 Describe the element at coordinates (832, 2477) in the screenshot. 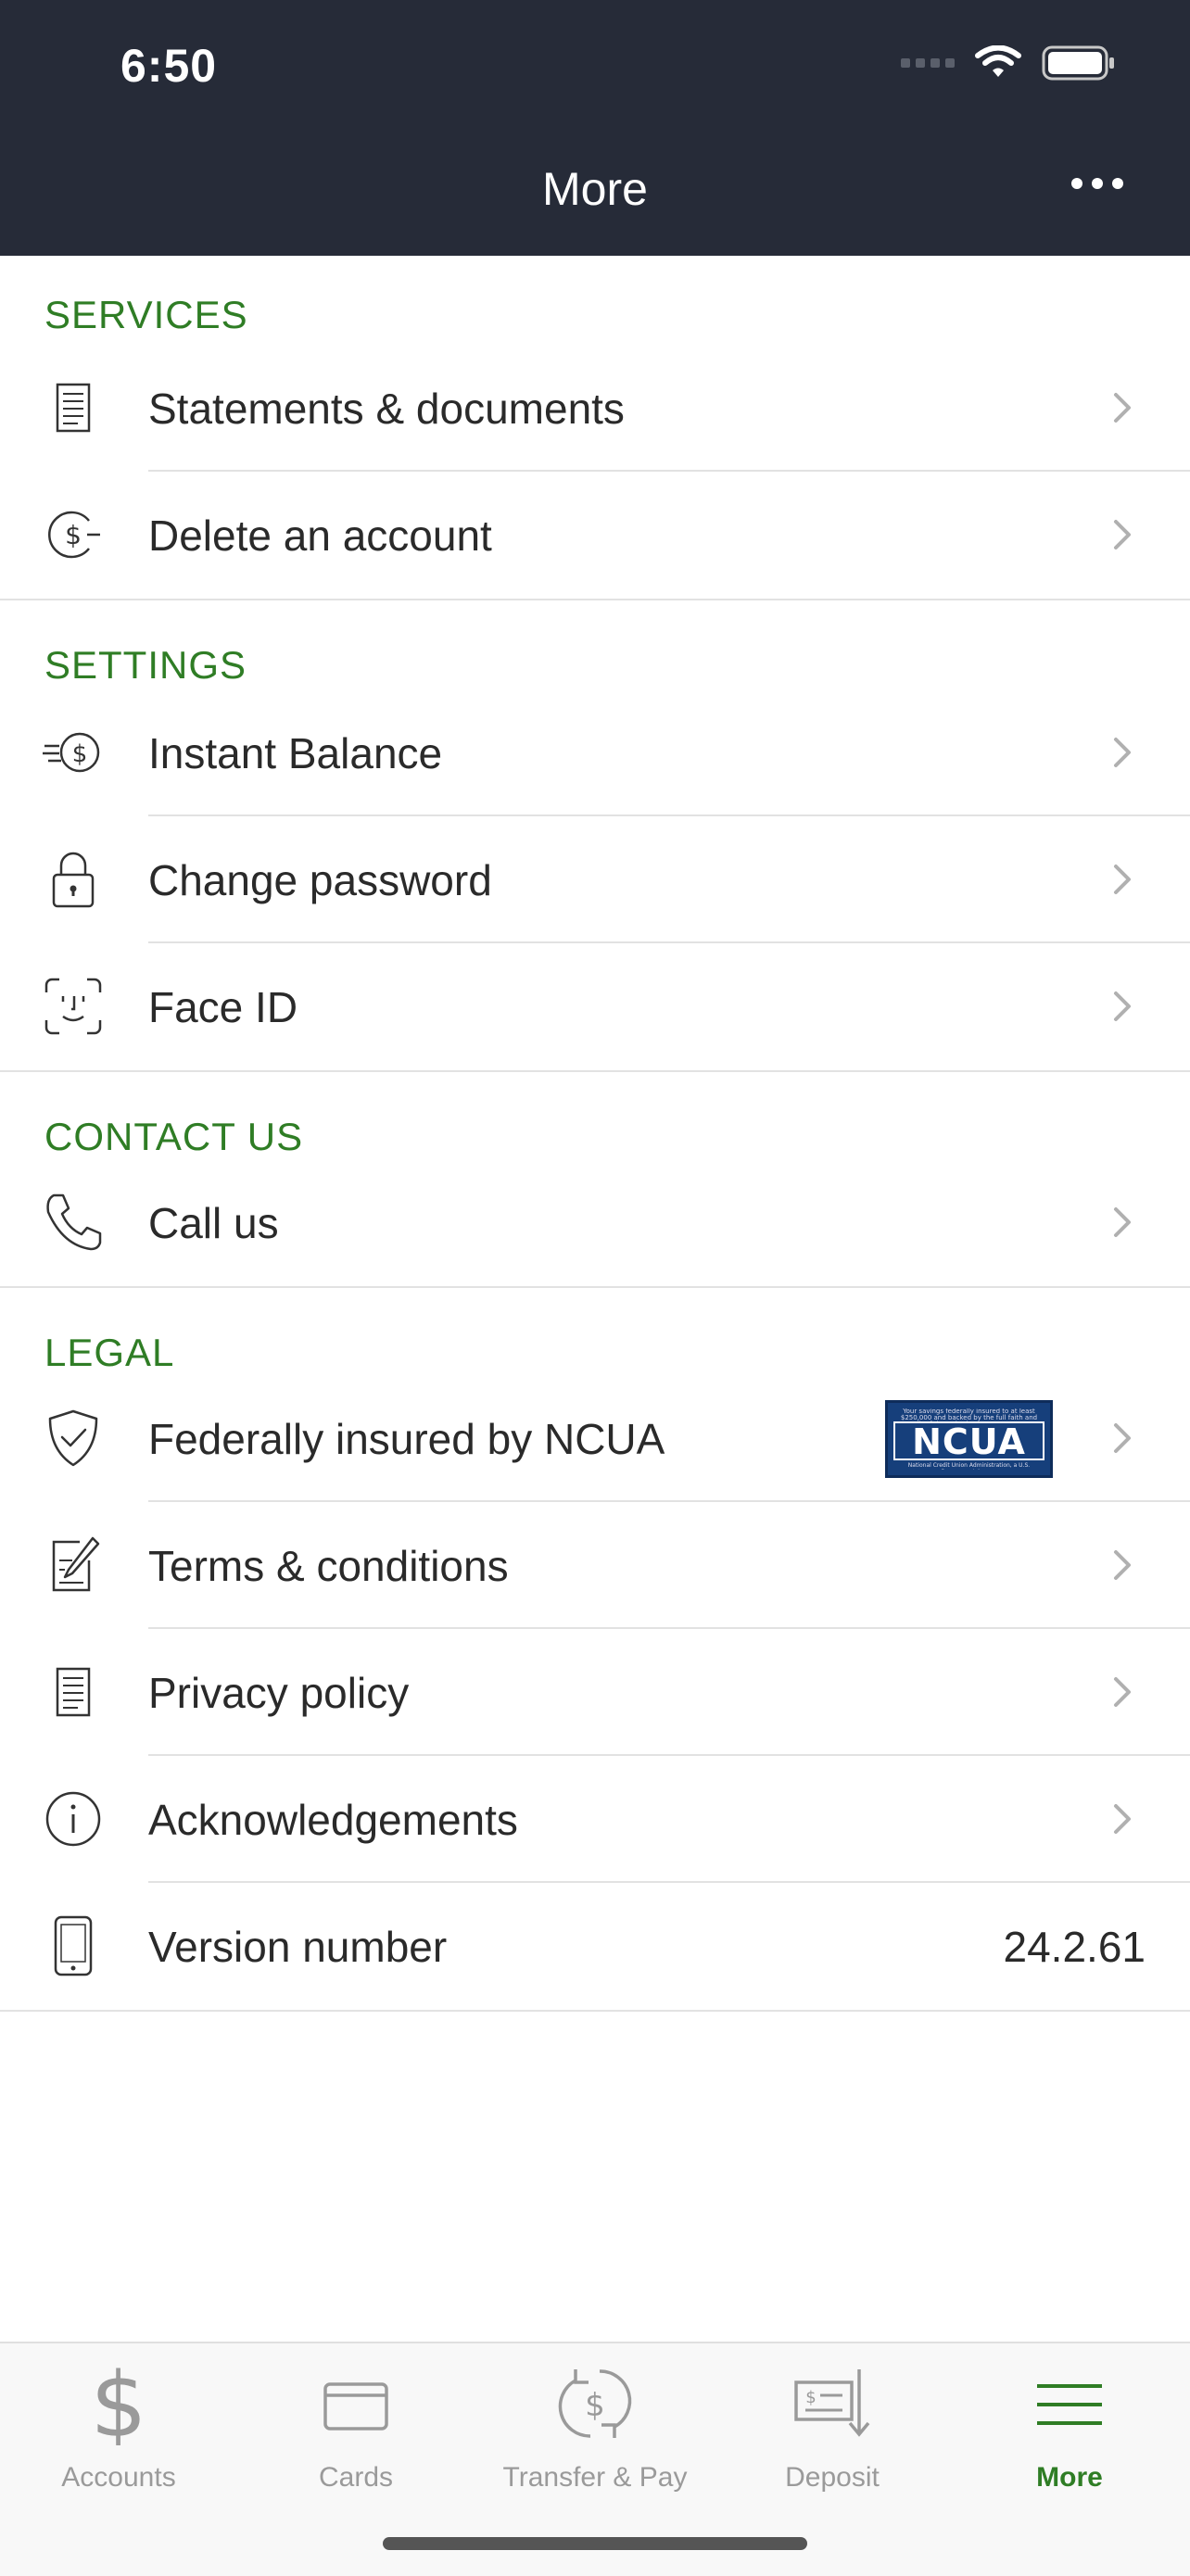

I see `tab-label: Deposit` at that location.